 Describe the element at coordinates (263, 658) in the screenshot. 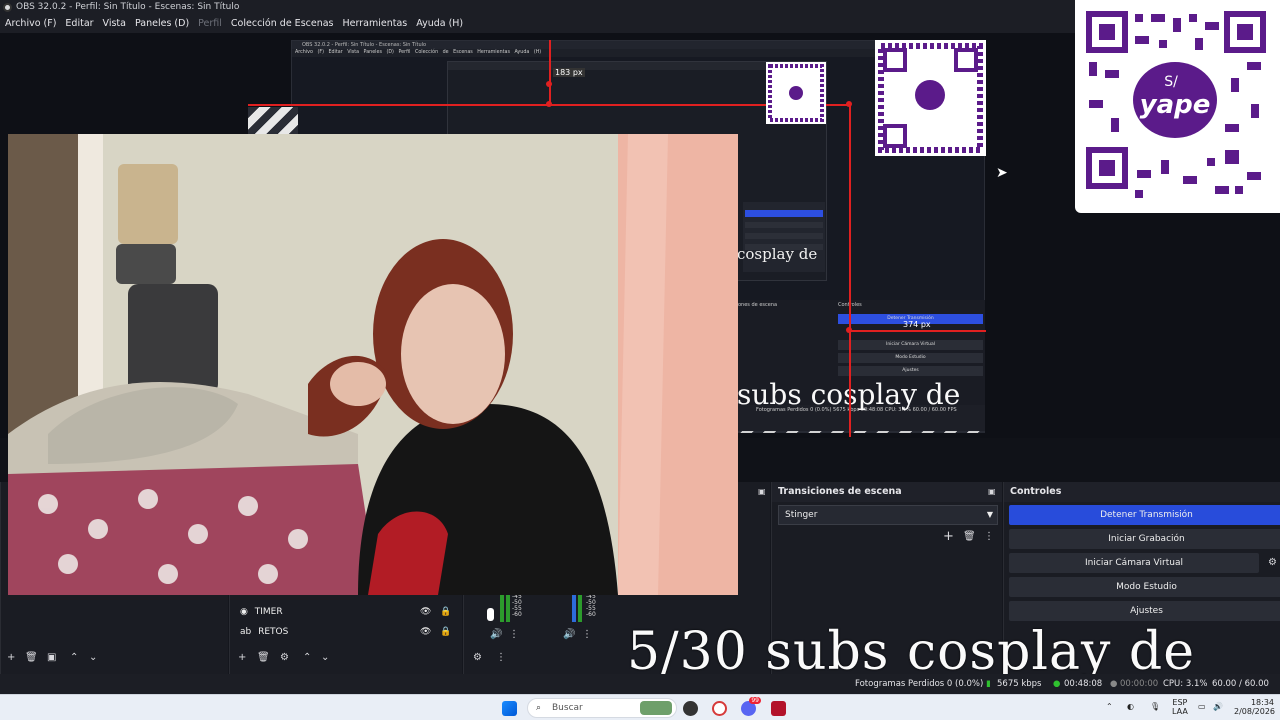

I see `remove-source-icon: 🗑` at that location.